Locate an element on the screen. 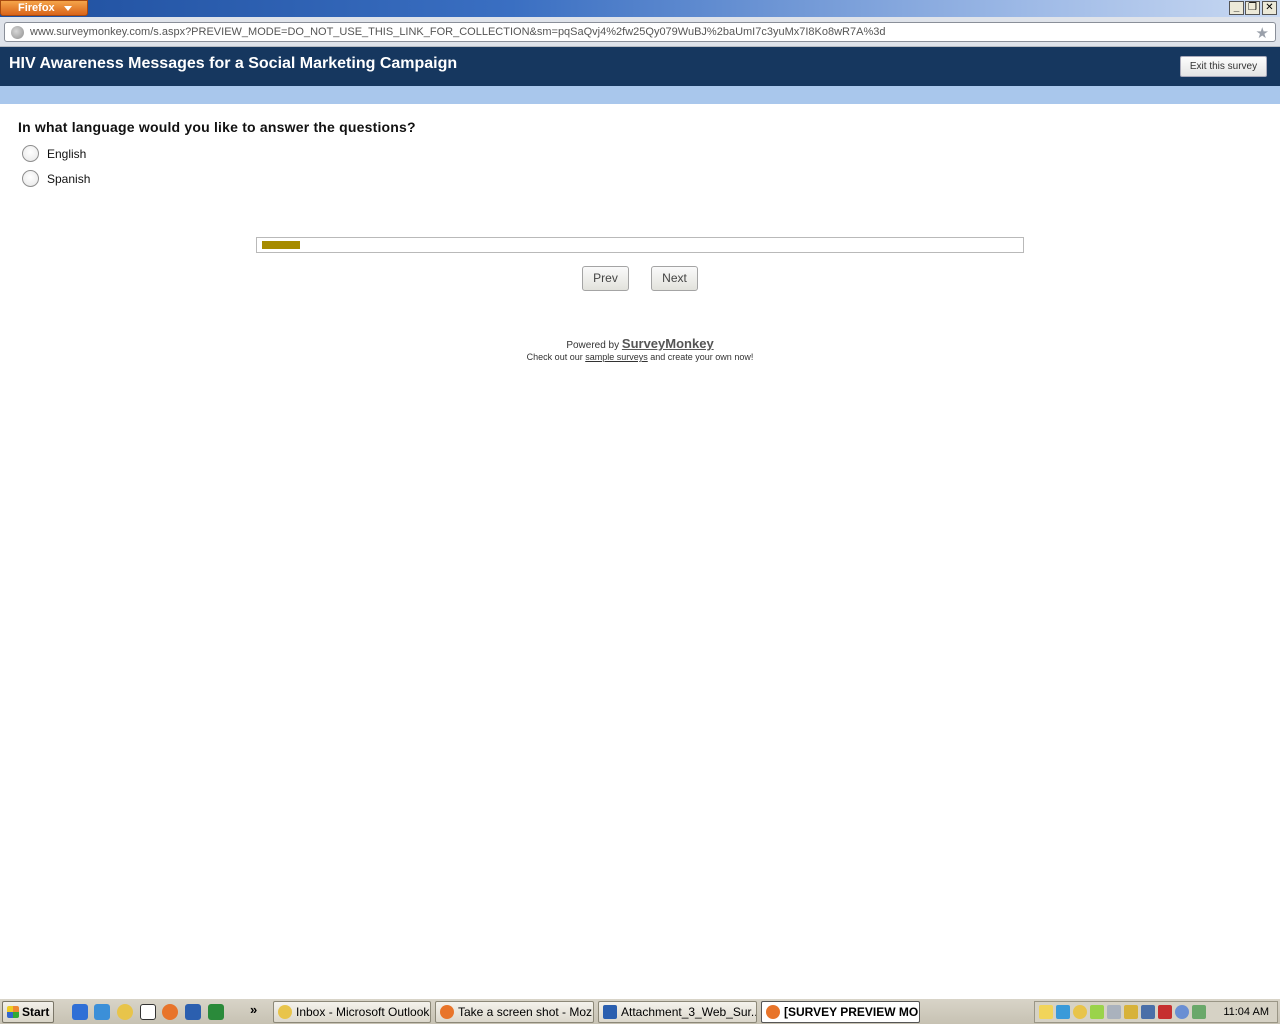  server-icon is located at coordinates (1114, 1012).